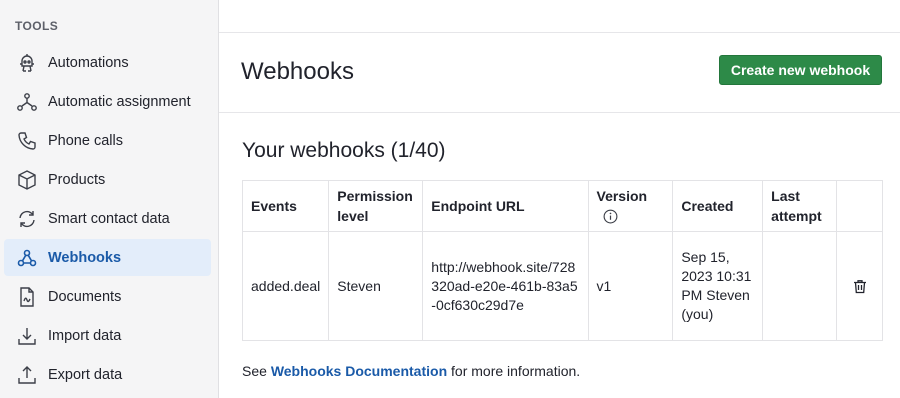  Describe the element at coordinates (344, 150) in the screenshot. I see `section-title: Your webhooks (1/40)` at that location.